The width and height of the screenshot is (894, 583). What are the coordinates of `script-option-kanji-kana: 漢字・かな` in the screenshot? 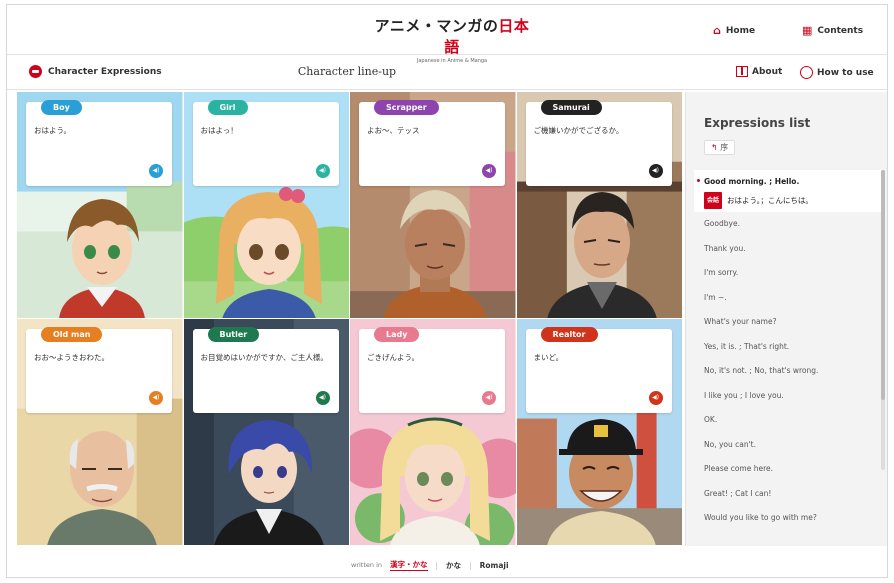 It's located at (409, 565).